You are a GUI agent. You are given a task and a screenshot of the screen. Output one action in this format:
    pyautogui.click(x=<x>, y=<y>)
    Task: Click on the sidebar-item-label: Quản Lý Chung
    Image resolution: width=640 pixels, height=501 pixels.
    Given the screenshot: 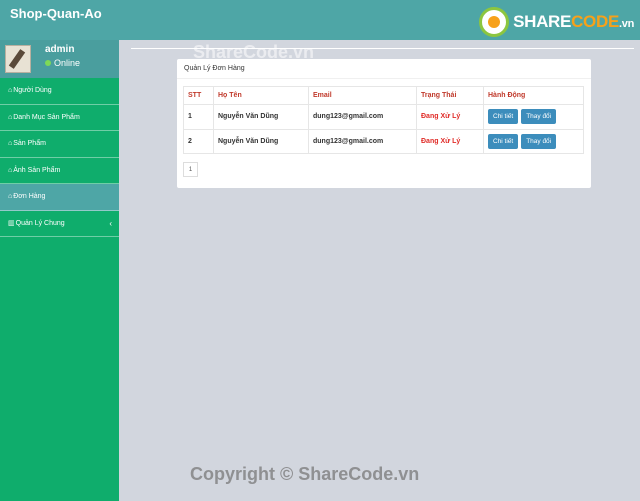 What is the action you would take?
    pyautogui.click(x=40, y=223)
    